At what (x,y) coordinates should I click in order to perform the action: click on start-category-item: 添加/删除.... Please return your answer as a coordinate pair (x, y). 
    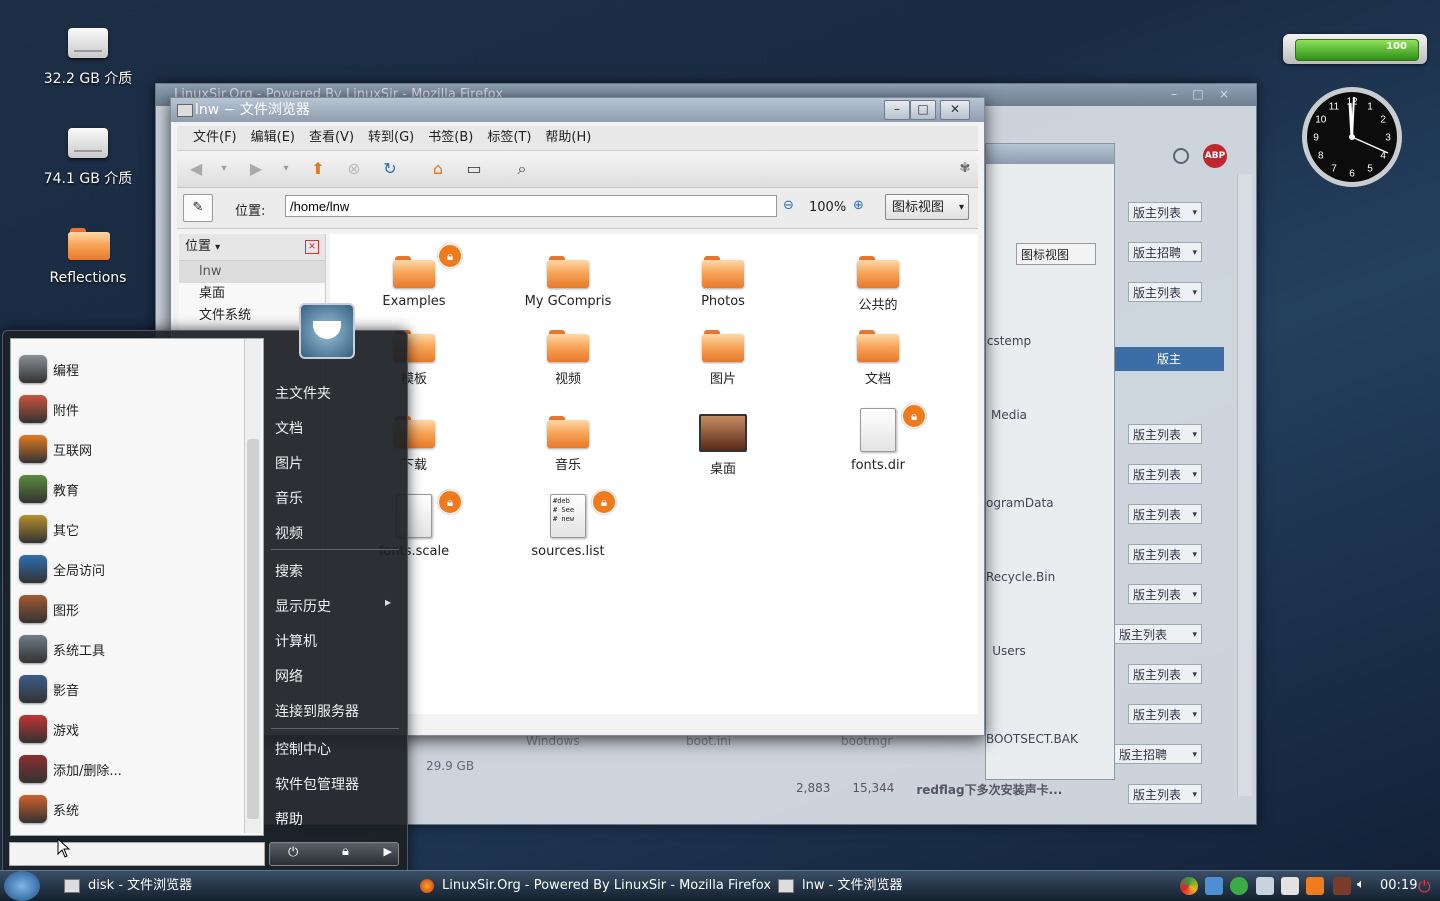
    Looking at the image, I should click on (70, 769).